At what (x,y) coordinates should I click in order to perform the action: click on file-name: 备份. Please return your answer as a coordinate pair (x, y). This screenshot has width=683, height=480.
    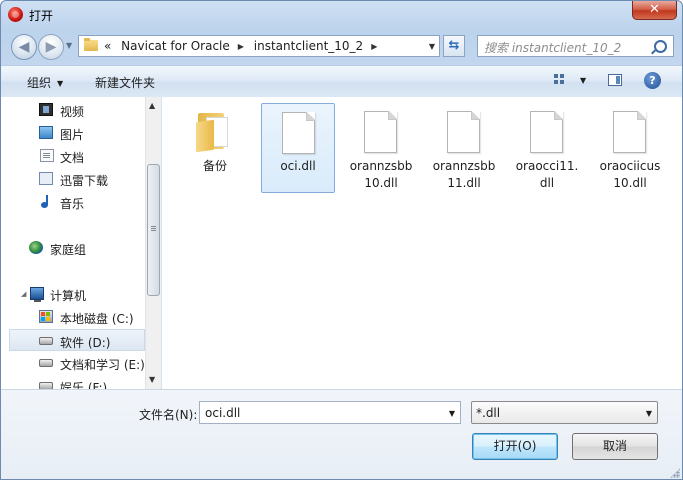
    Looking at the image, I should click on (214, 166).